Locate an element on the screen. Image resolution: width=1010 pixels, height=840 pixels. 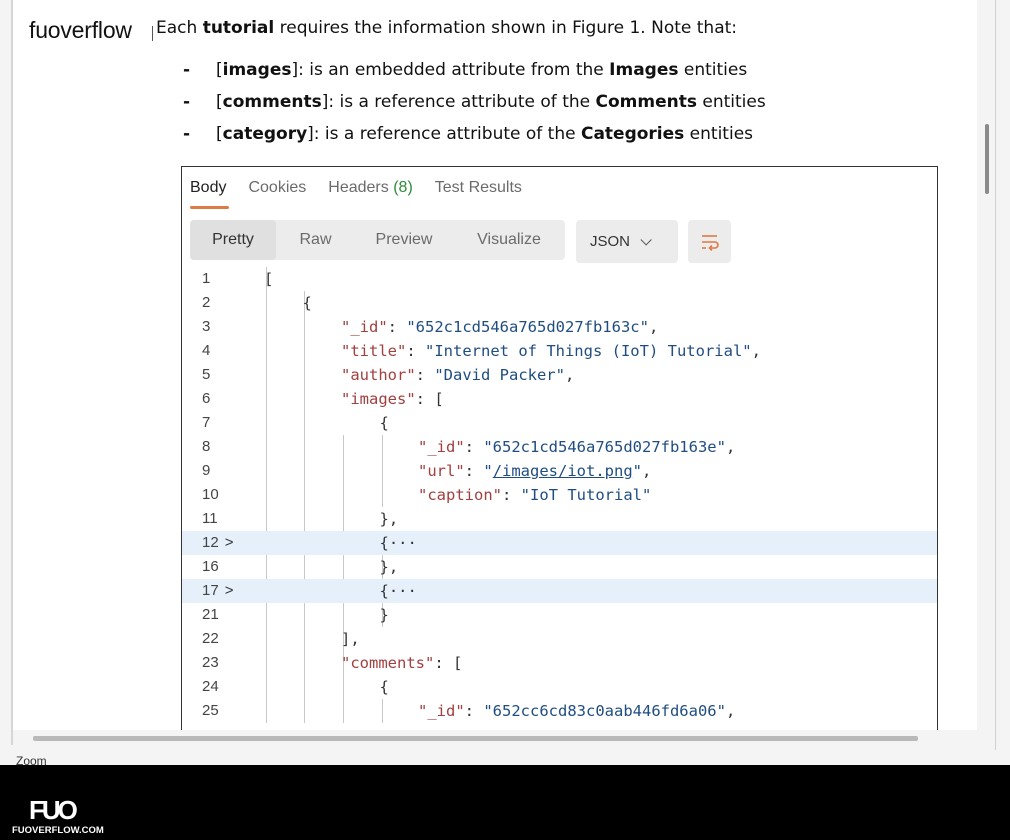
json-key: "images" is located at coordinates (378, 399).